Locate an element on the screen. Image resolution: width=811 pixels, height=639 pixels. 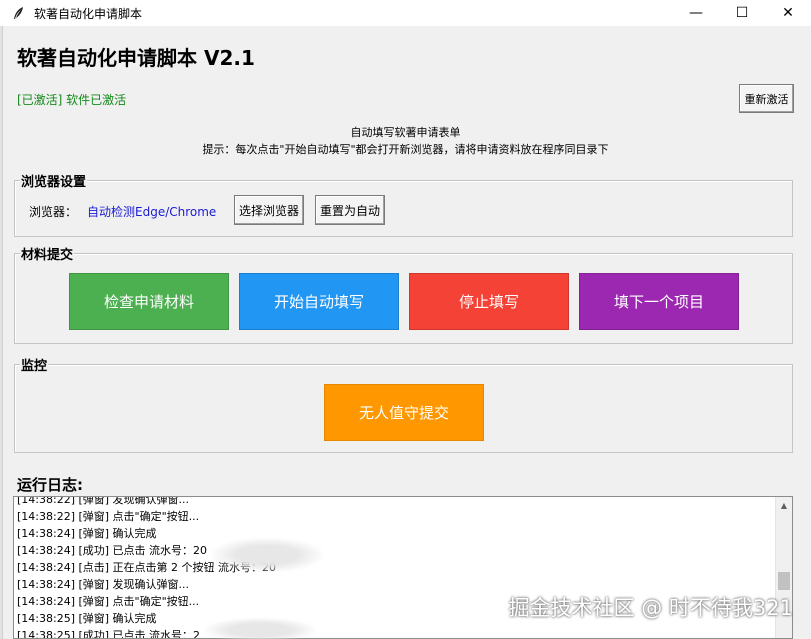
minimize-button: — is located at coordinates (696, 13).